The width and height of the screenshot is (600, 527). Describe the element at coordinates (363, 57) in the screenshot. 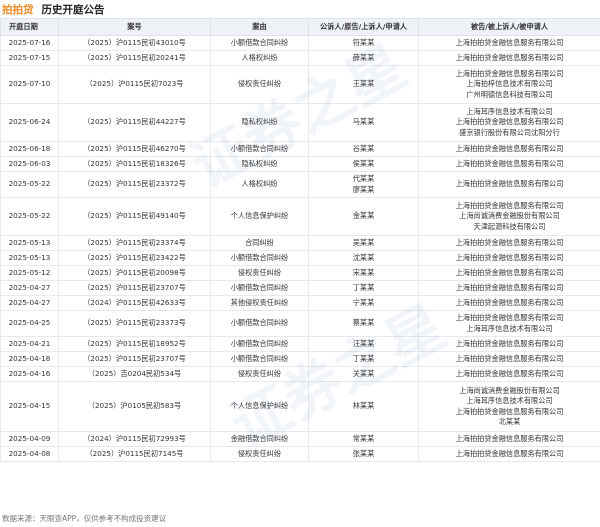

I see `cell-plaintiff-entry: 薛某某` at that location.